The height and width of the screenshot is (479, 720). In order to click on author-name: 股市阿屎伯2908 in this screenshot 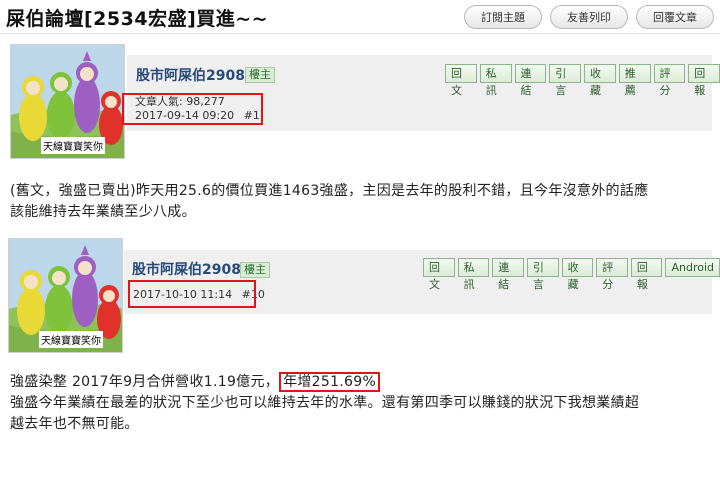, I will do `click(186, 269)`.